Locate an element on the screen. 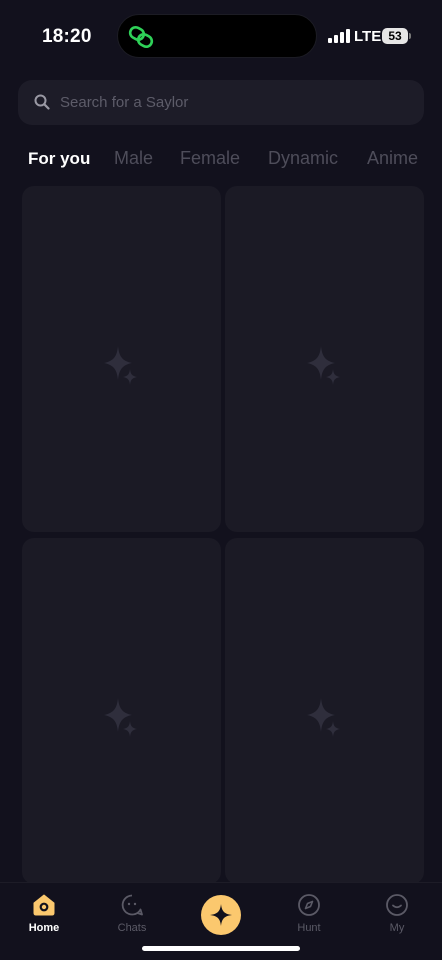 This screenshot has width=442, height=960. tab-female: Female is located at coordinates (210, 158).